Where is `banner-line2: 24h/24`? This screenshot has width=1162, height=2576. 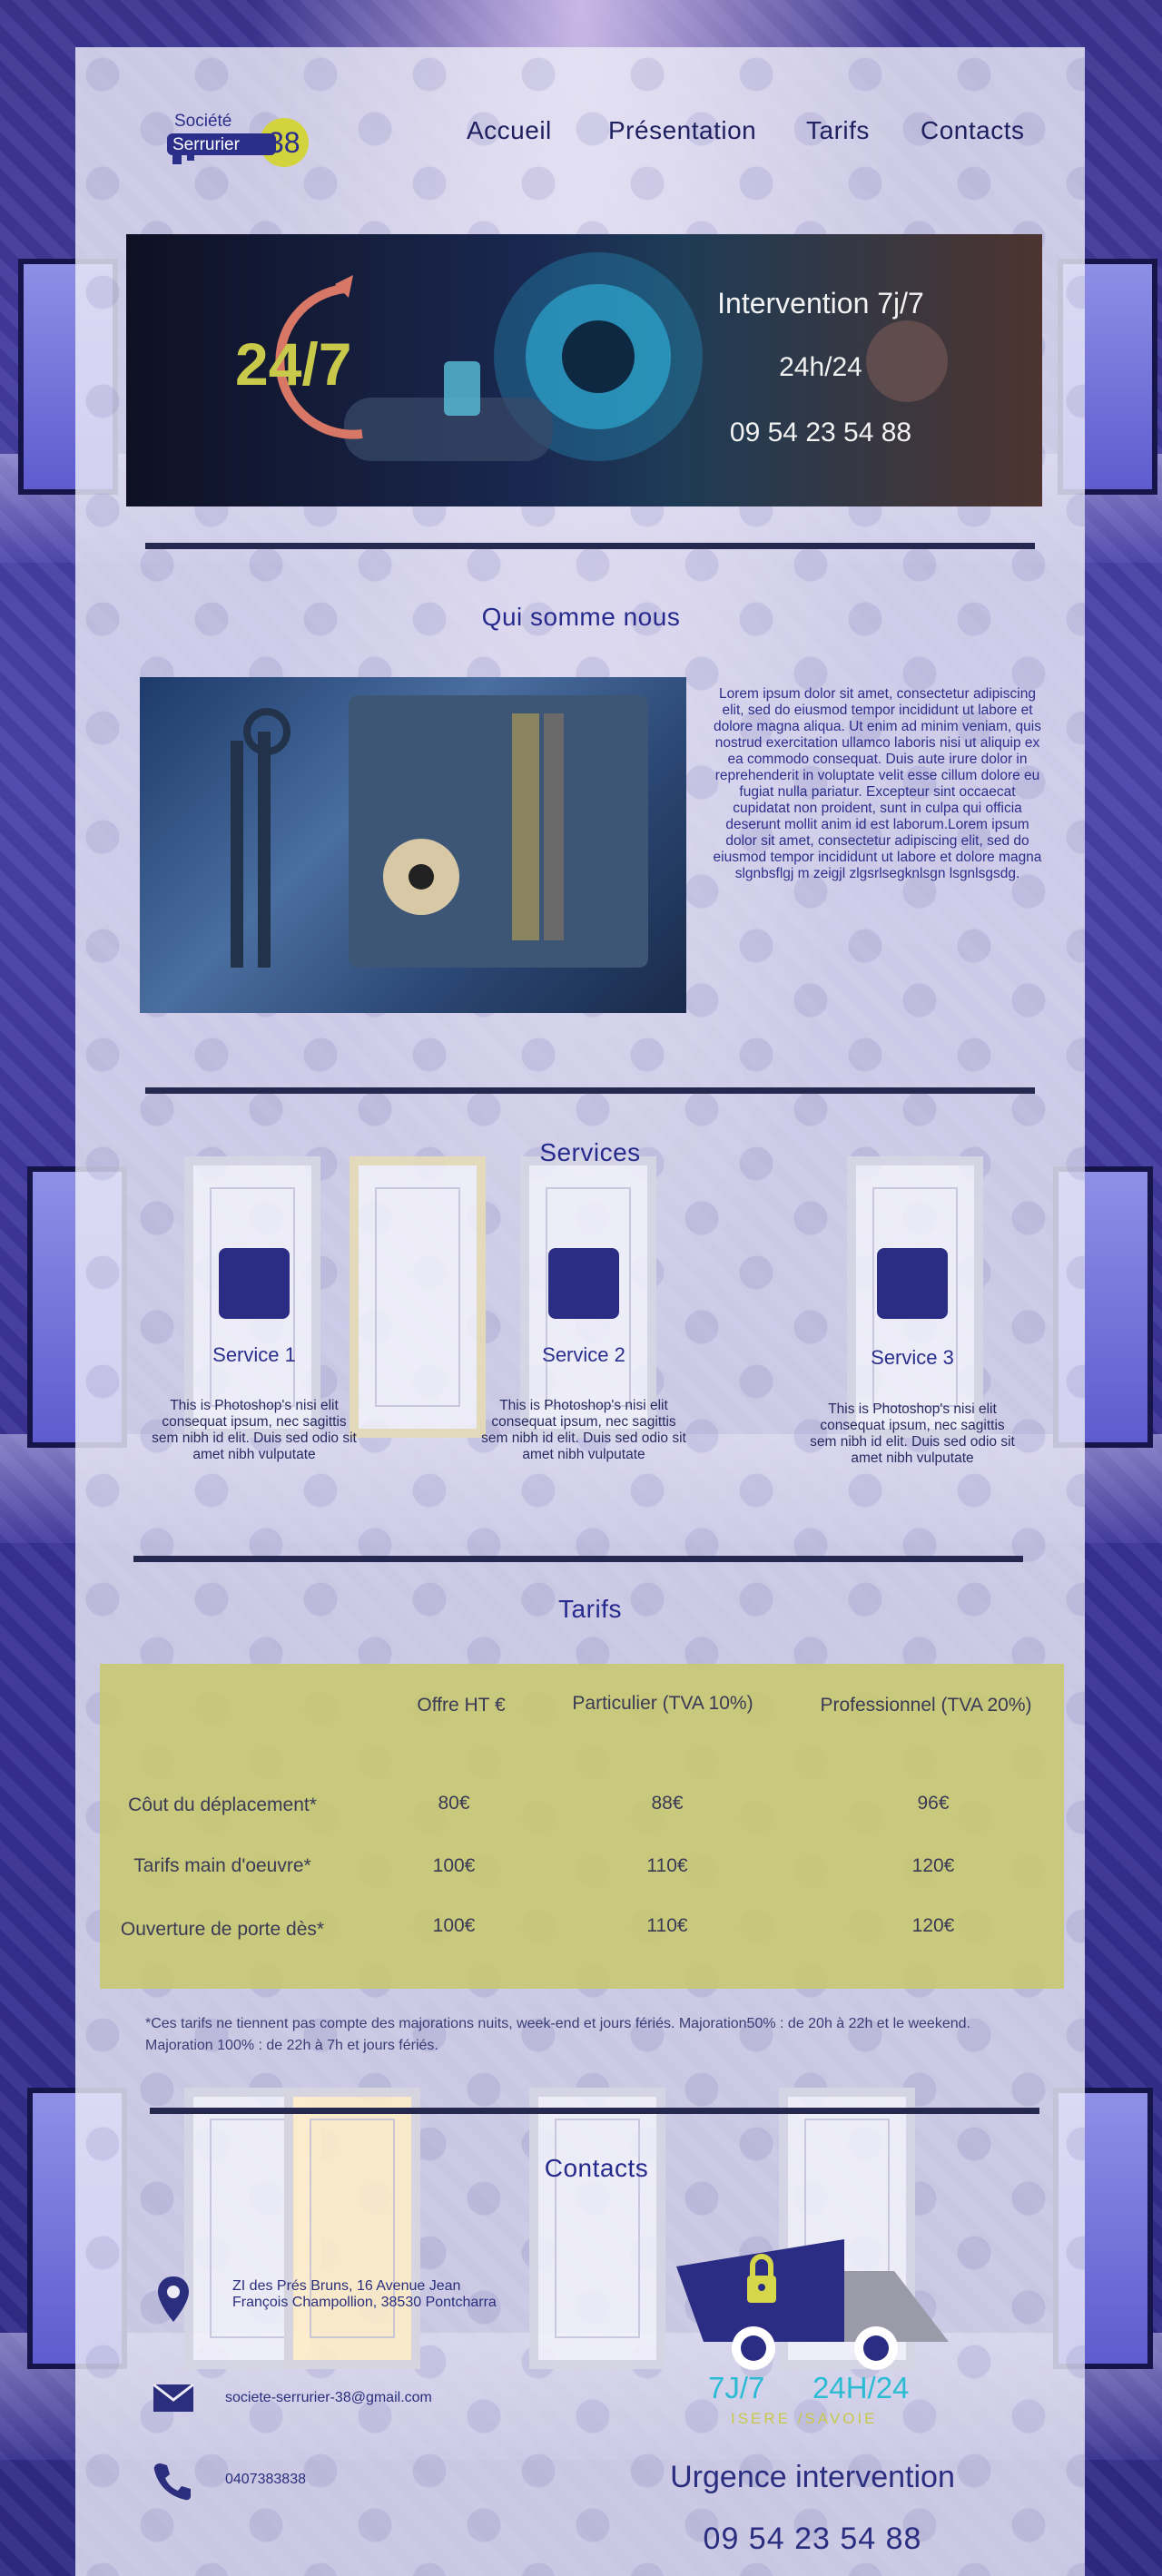 banner-line2: 24h/24 is located at coordinates (820, 367).